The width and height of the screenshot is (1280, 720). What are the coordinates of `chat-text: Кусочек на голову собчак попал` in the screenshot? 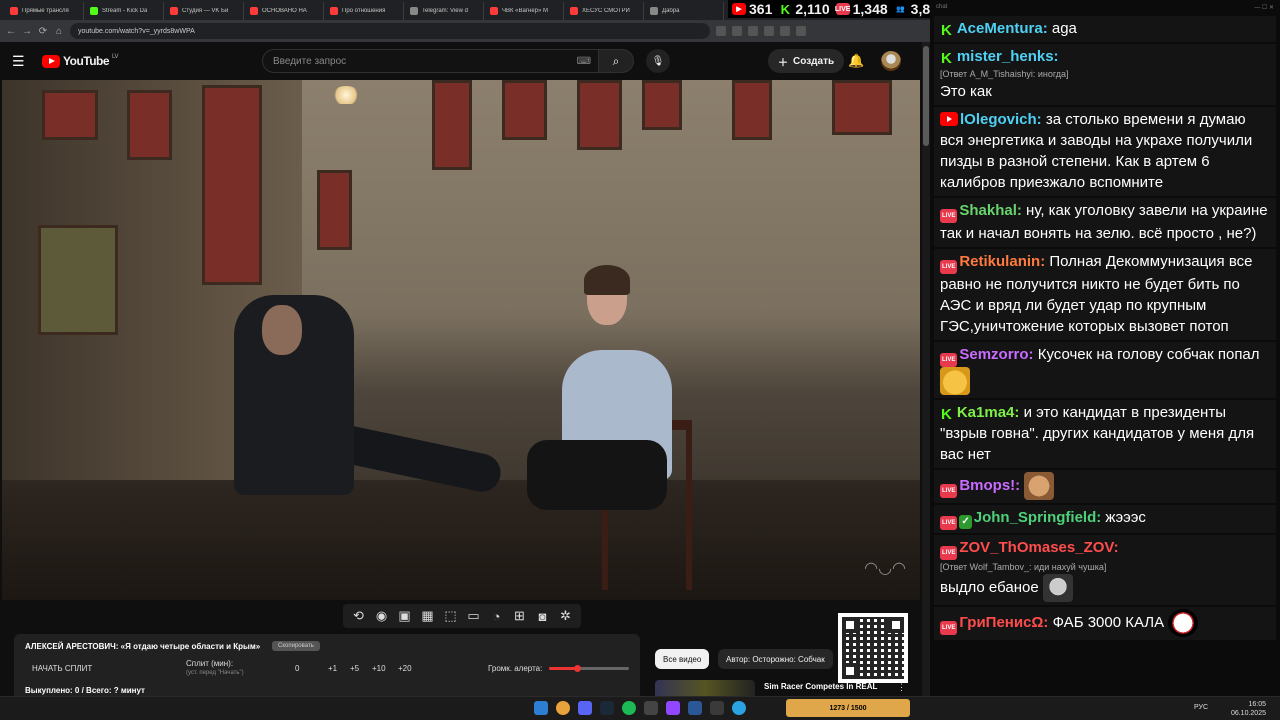 It's located at (1148, 354).